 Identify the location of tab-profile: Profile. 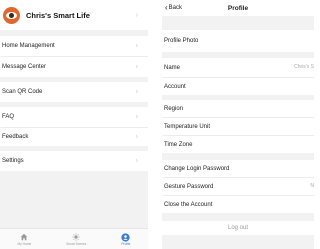
(126, 239).